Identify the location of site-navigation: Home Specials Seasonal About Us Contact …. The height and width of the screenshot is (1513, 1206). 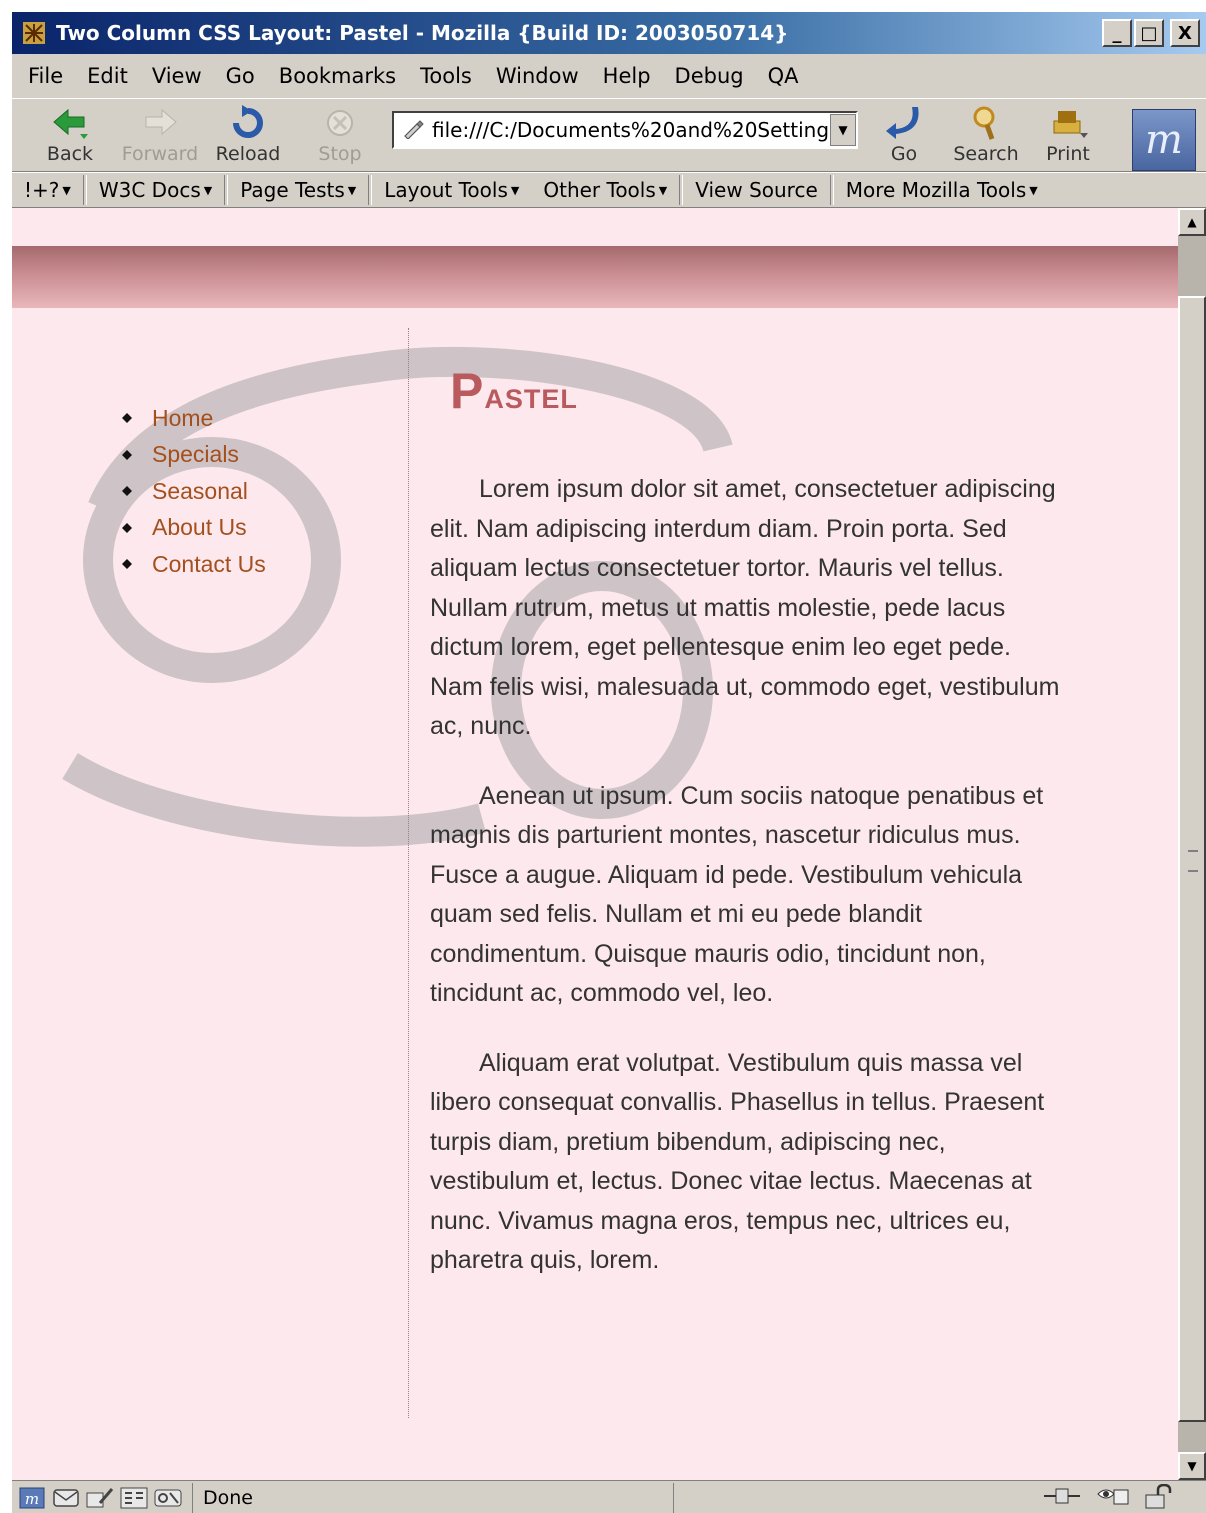
(194, 491).